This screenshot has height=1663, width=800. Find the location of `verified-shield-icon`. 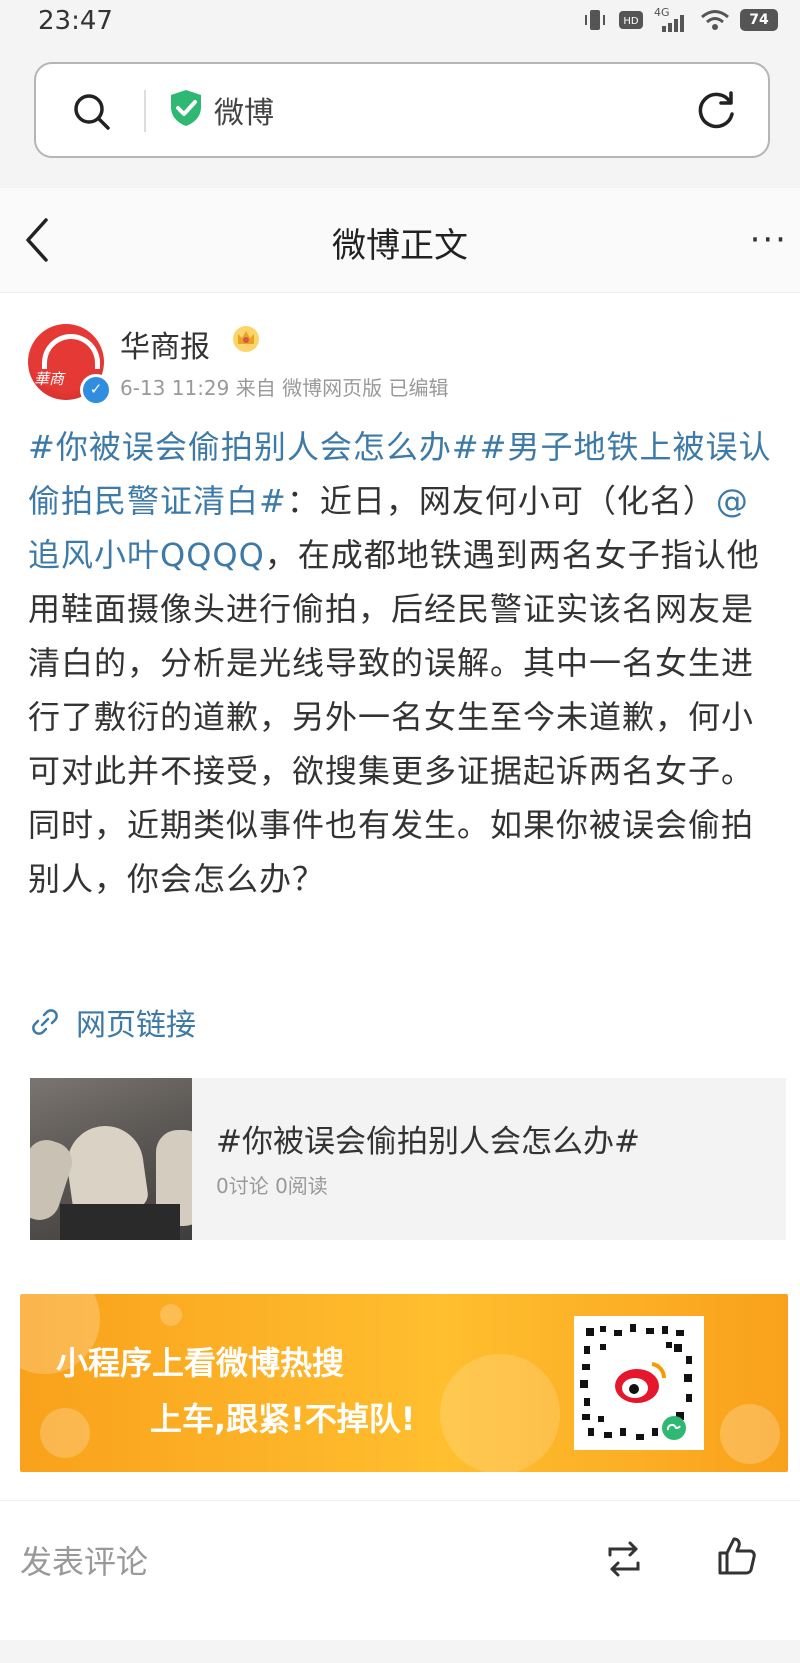

verified-shield-icon is located at coordinates (186, 108).